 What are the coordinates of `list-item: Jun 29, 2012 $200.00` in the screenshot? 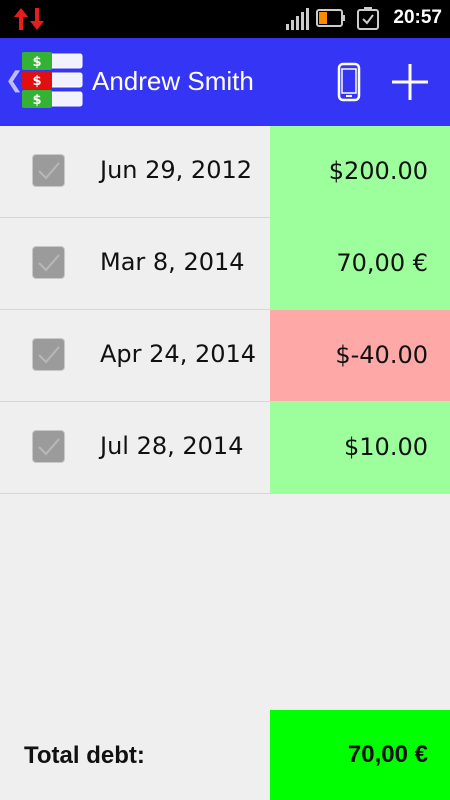 It's located at (225, 172).